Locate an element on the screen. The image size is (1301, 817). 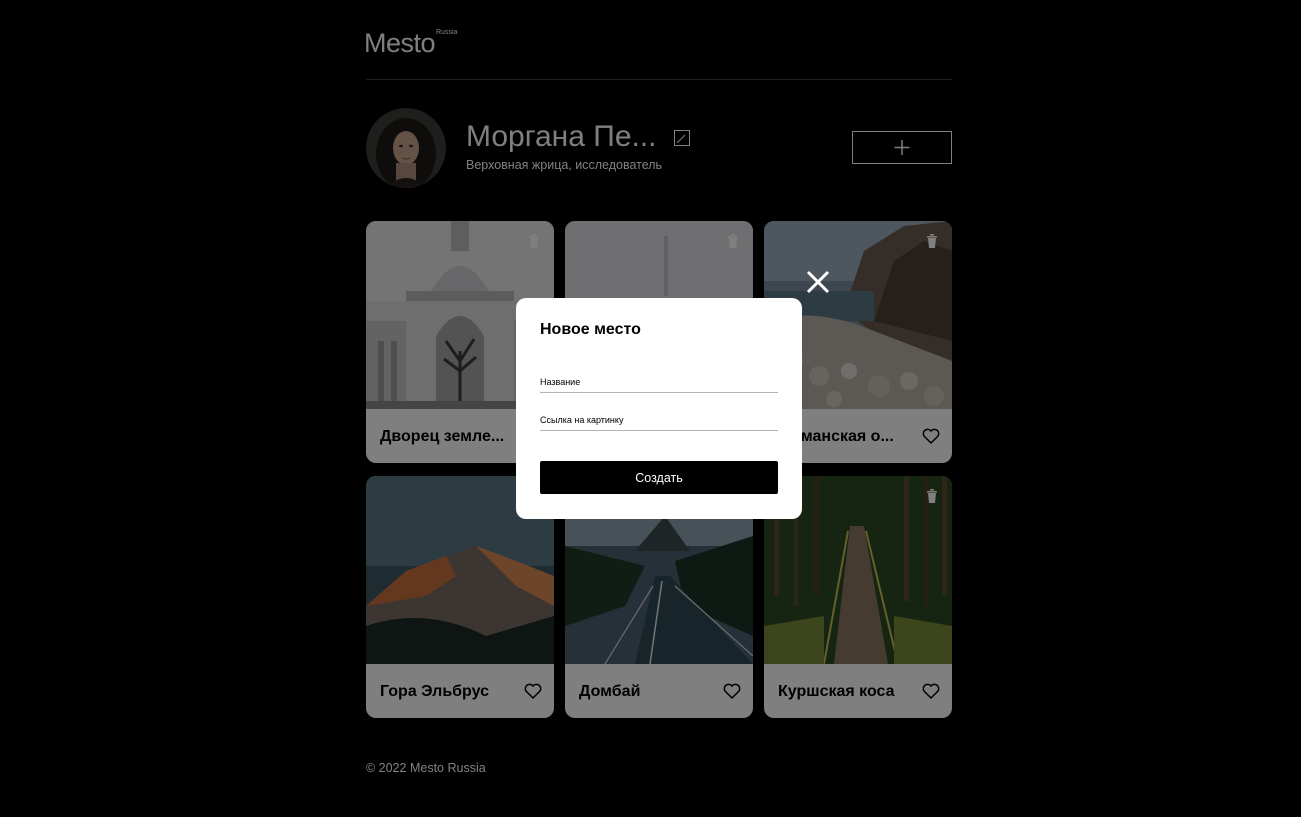
place-name-input is located at coordinates (659, 382).